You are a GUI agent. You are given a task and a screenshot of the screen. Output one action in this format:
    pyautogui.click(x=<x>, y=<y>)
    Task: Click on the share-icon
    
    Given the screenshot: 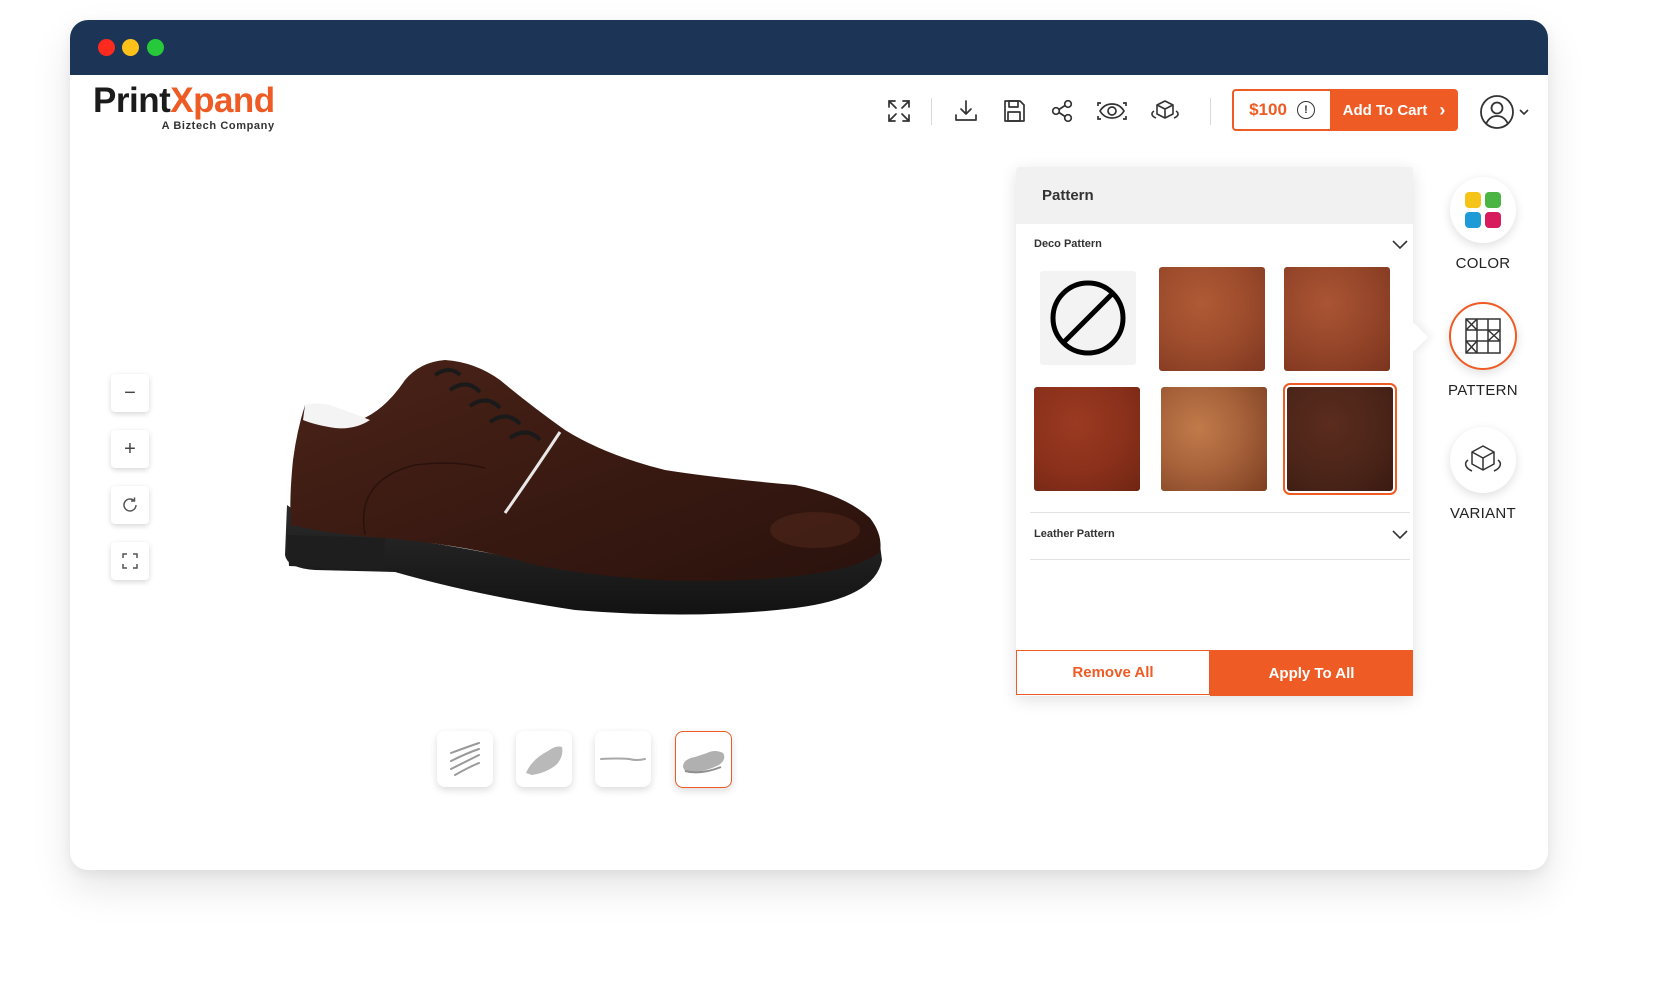 What is the action you would take?
    pyautogui.click(x=1062, y=111)
    